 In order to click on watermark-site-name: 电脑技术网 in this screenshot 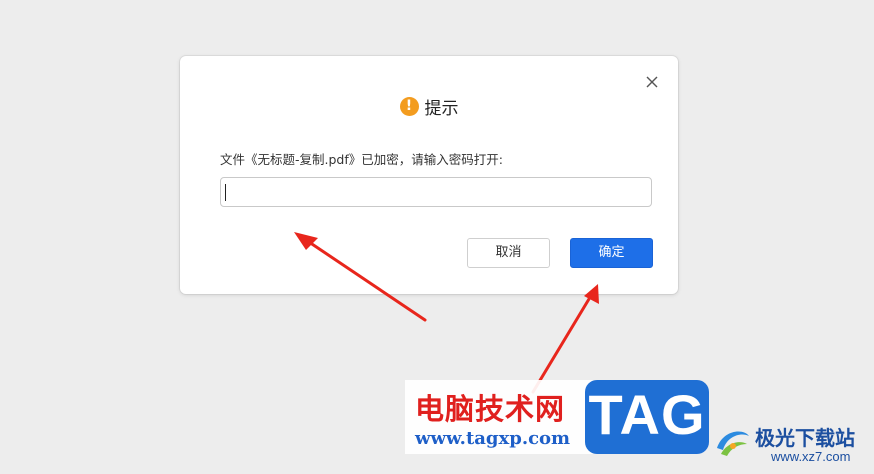, I will do `click(490, 409)`.